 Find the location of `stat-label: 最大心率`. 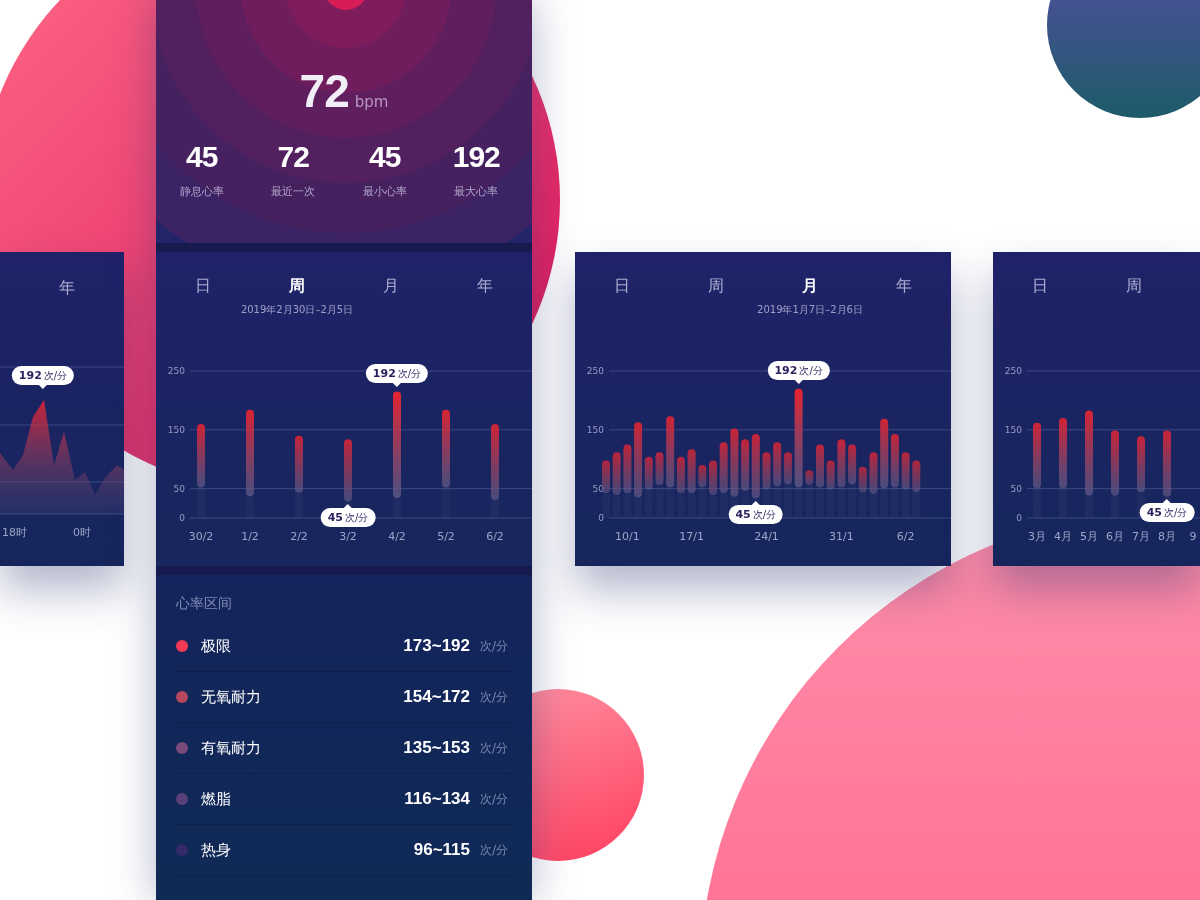

stat-label: 最大心率 is located at coordinates (476, 191).